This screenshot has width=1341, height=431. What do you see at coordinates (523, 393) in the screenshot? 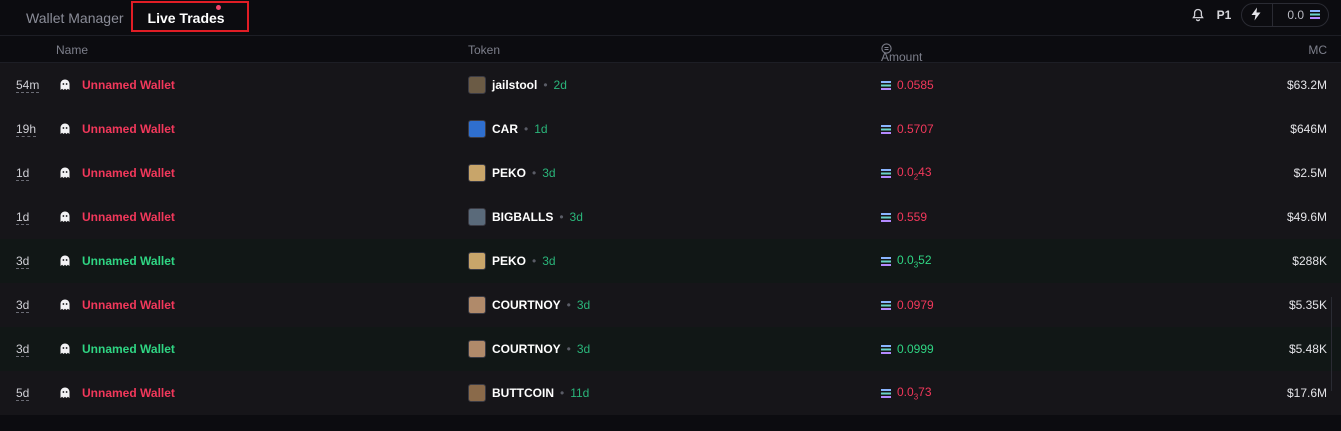
I see `token-name: BUTTCOIN` at bounding box center [523, 393].